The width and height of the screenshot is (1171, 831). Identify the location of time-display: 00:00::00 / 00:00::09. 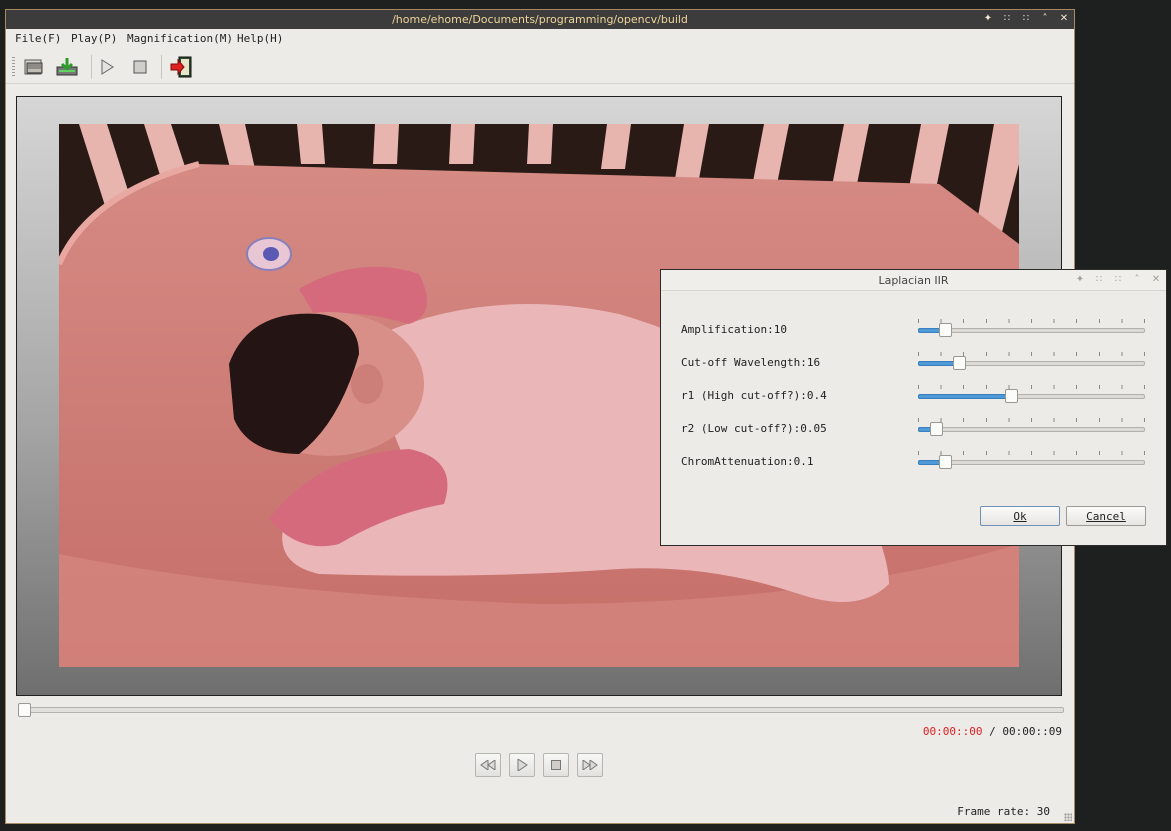
(992, 731).